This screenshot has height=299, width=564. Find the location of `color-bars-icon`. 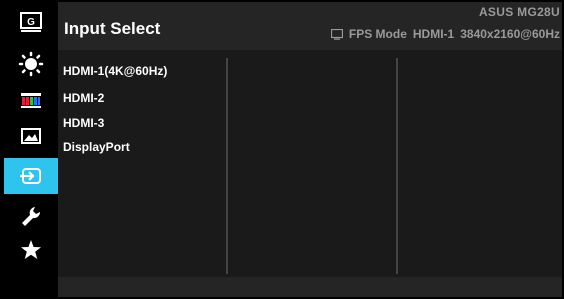

color-bars-icon is located at coordinates (31, 100).